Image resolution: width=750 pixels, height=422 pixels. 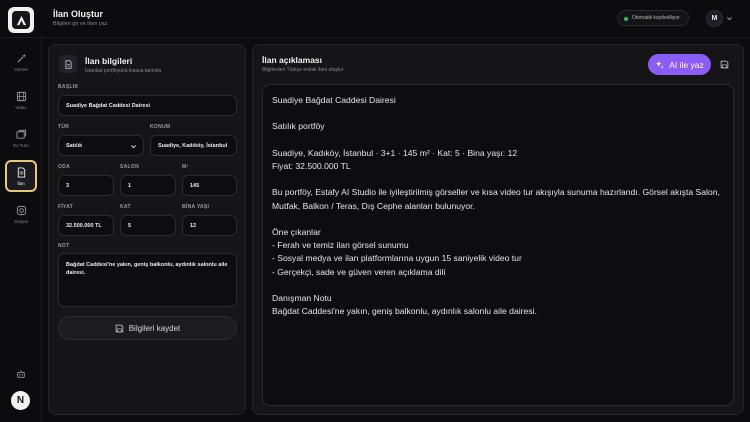 What do you see at coordinates (21, 374) in the screenshot?
I see `robot-icon` at bounding box center [21, 374].